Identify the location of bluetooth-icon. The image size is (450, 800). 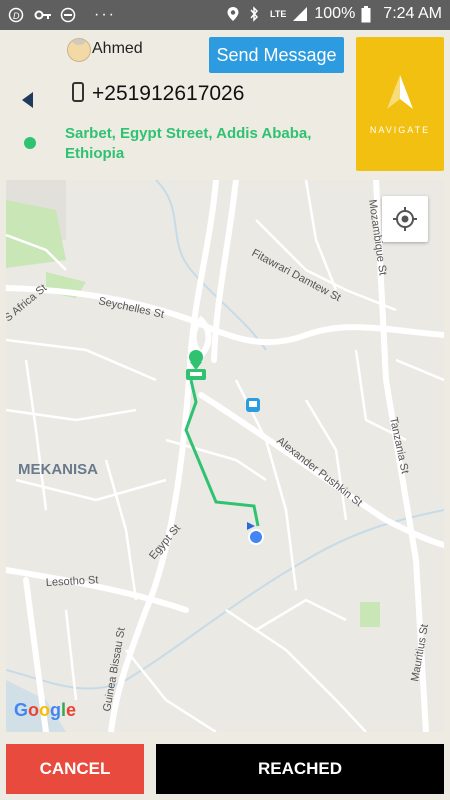
(256, 14).